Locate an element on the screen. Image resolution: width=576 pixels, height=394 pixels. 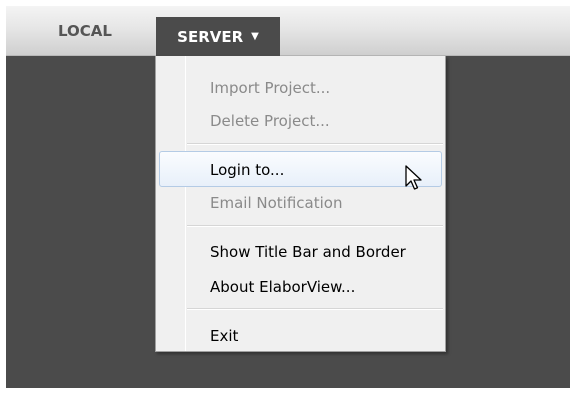
menu-item-show-title-bar: Show Title Bar and Border is located at coordinates (300, 251).